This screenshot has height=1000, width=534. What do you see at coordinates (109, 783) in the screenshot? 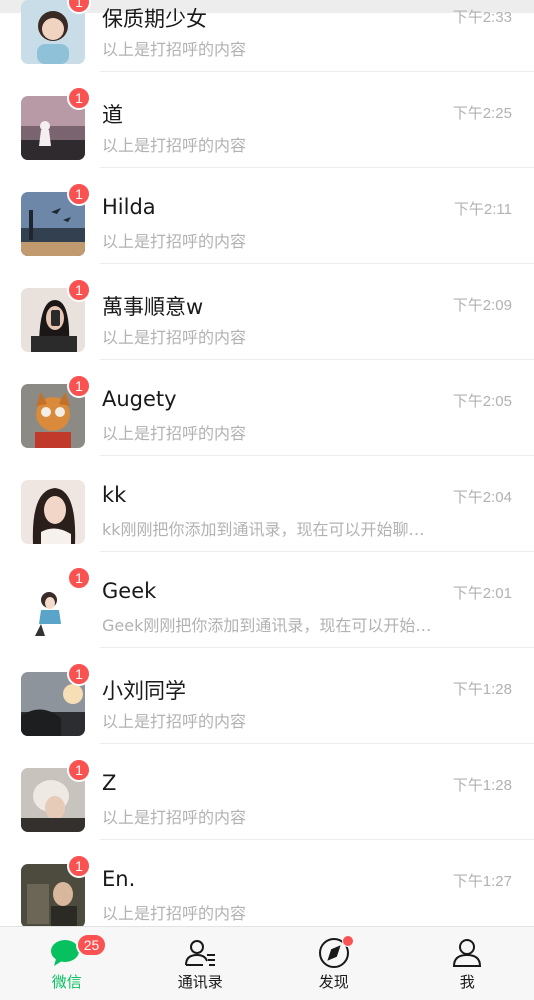
I see `chat-name: Z` at bounding box center [109, 783].